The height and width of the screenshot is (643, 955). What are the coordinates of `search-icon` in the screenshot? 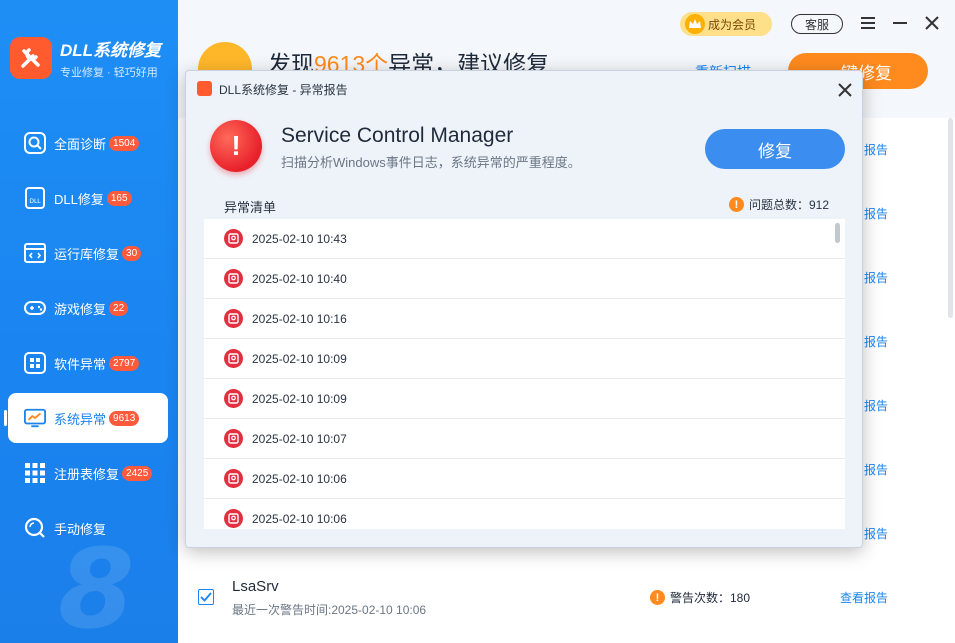 It's located at (35, 528).